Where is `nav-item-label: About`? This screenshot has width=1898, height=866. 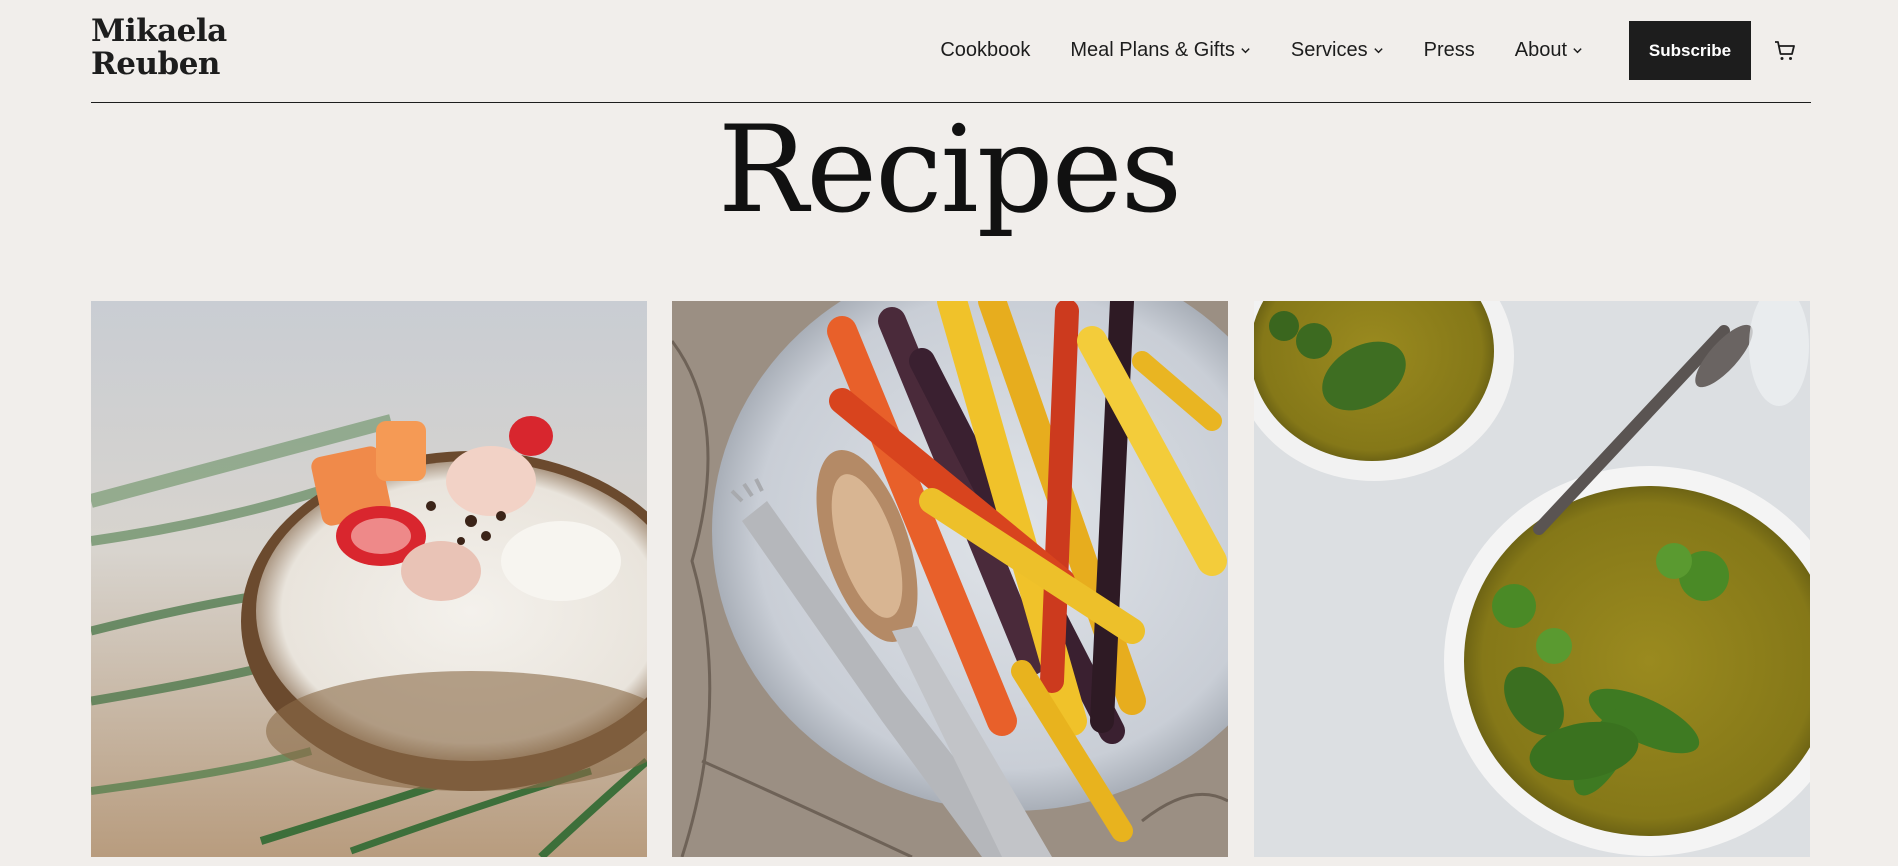 nav-item-label: About is located at coordinates (1540, 50).